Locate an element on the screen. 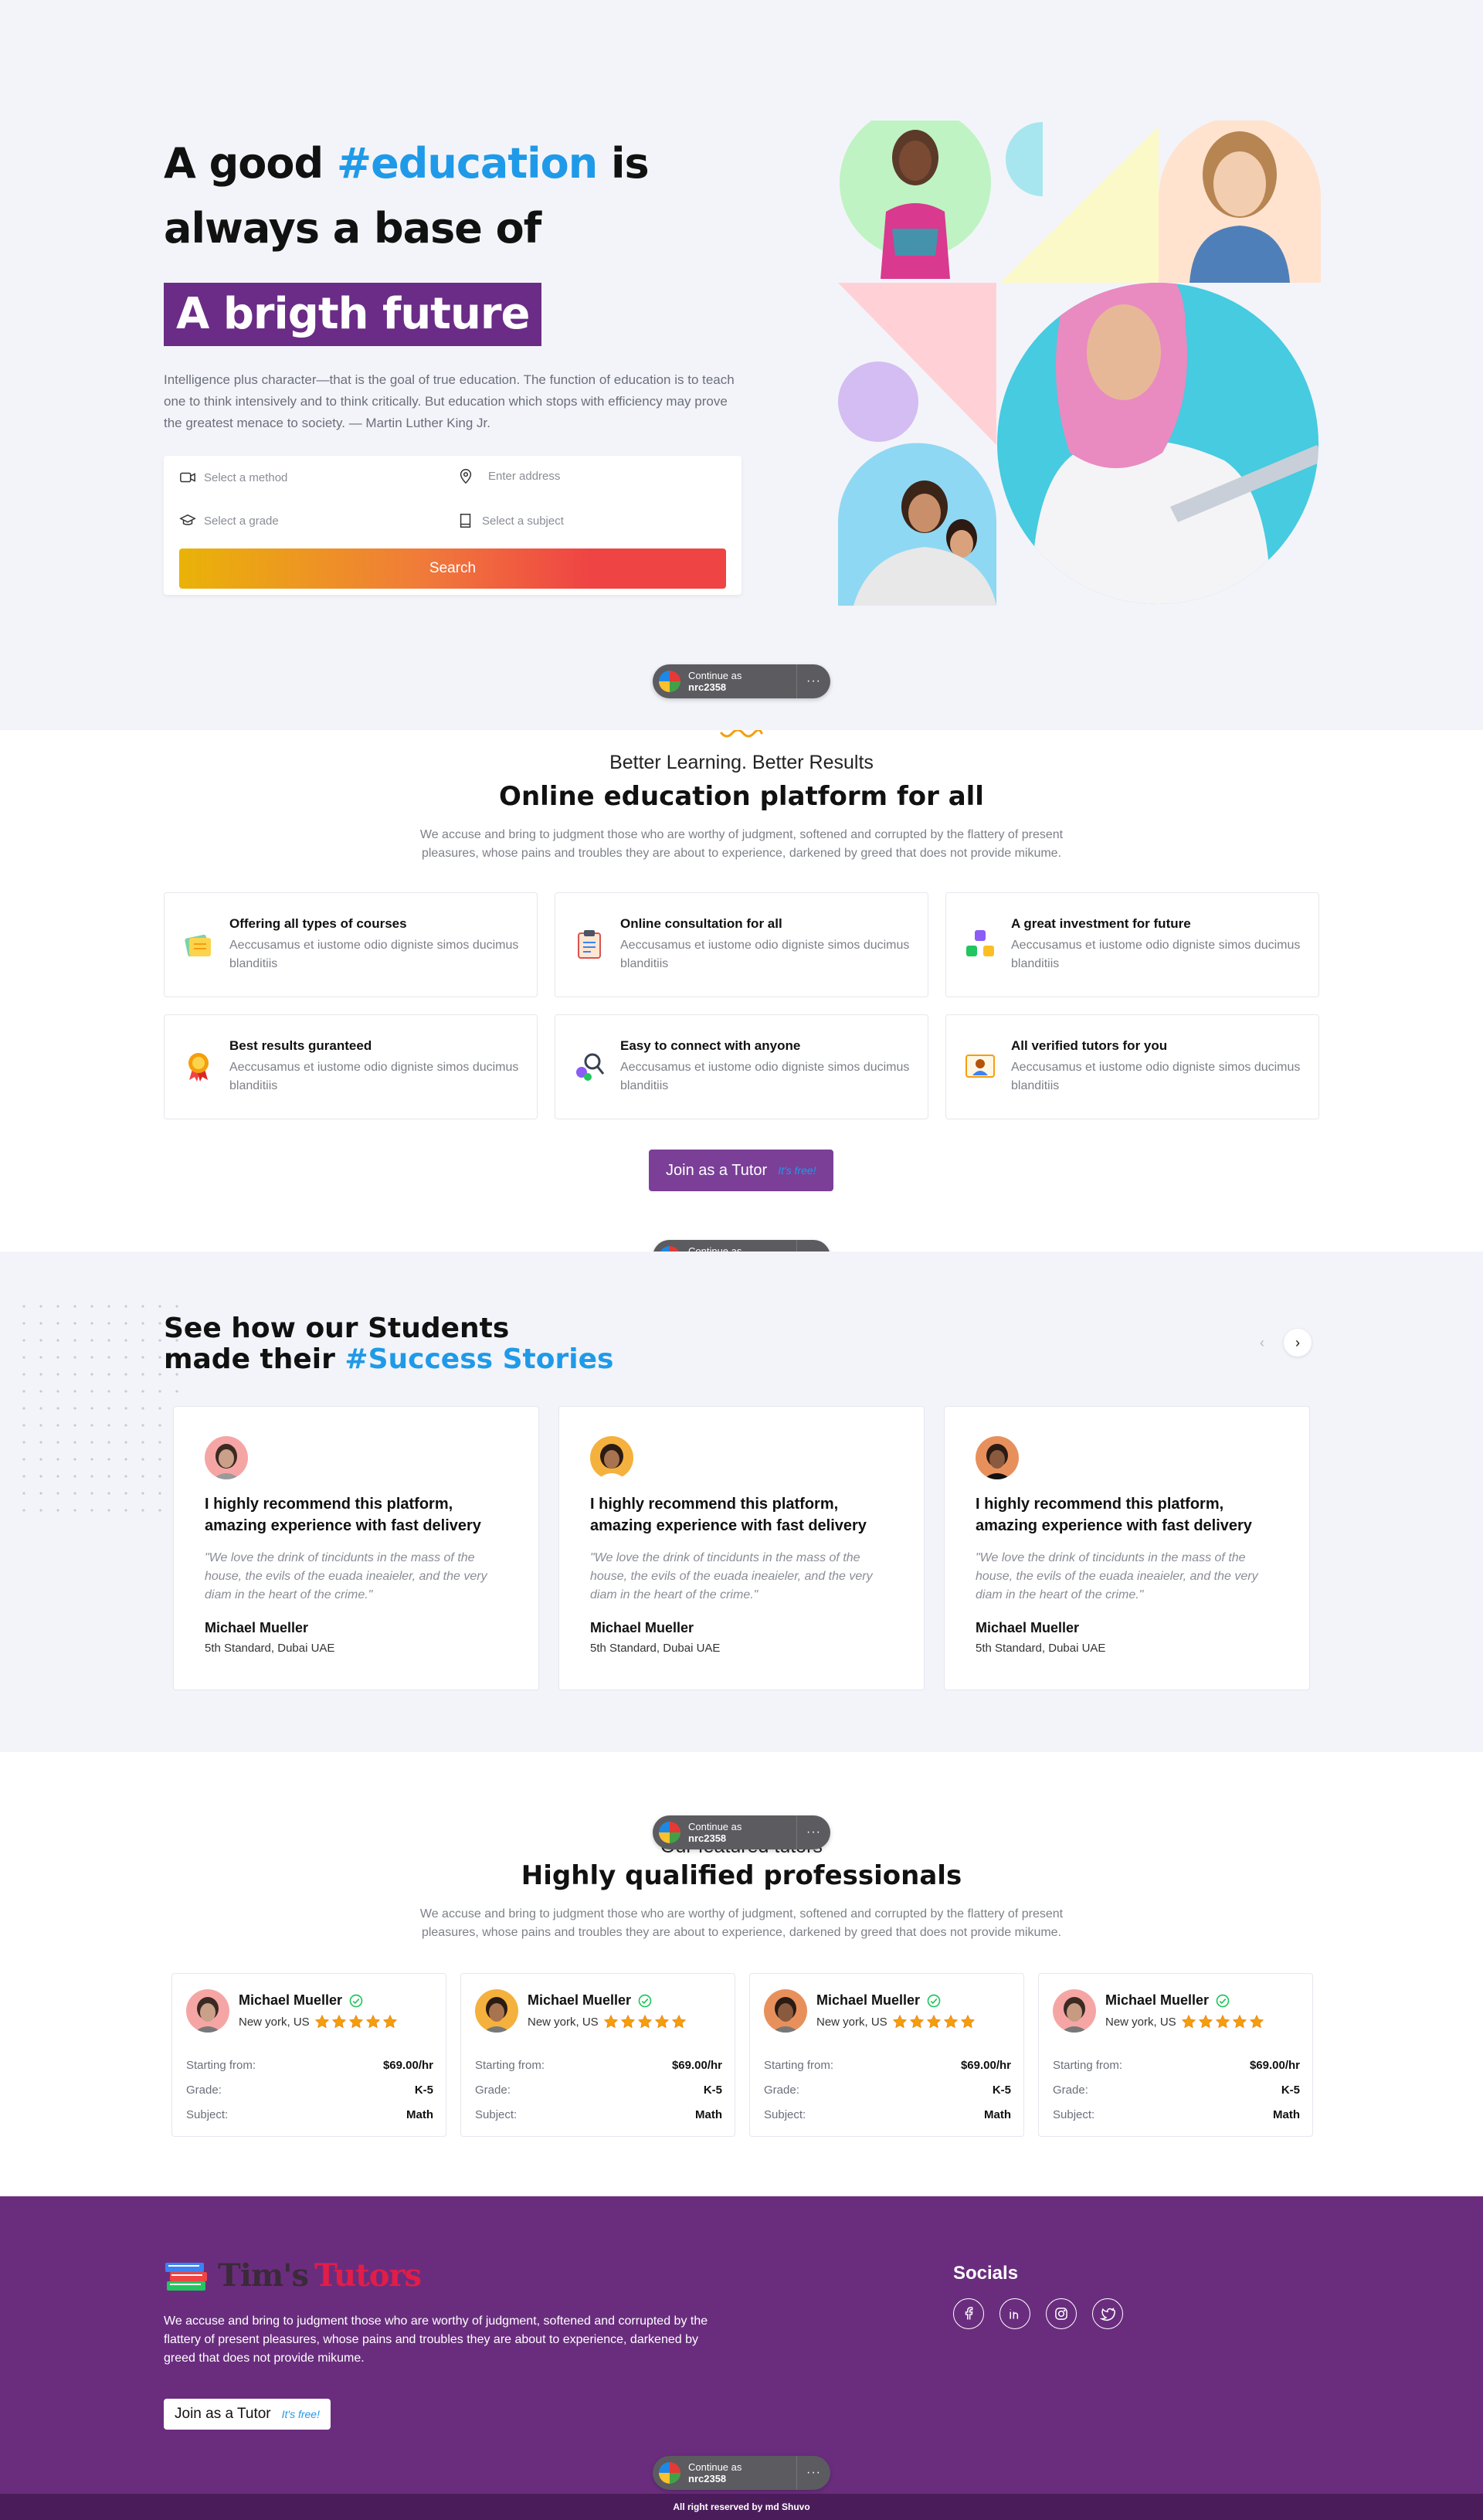  cyan-half is located at coordinates (1024, 159).